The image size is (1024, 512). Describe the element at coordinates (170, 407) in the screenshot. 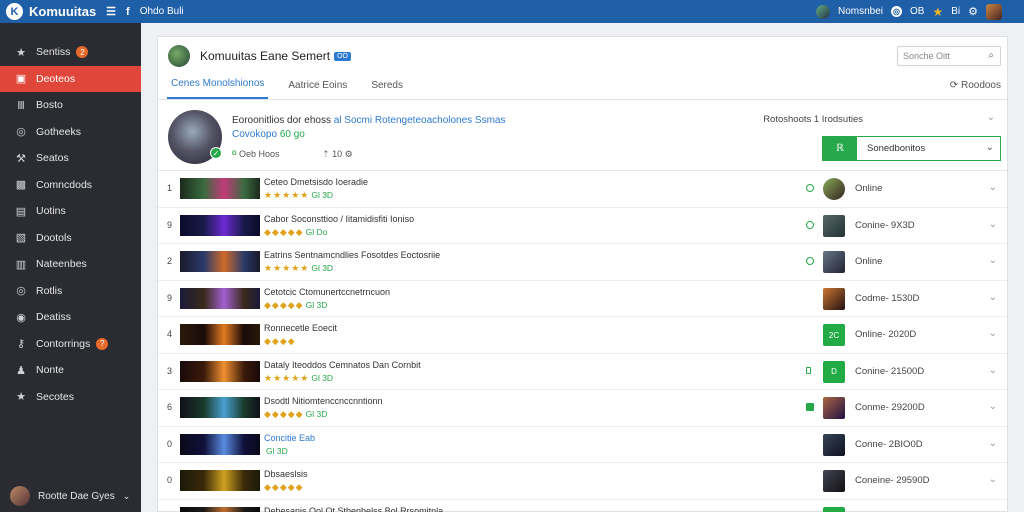

I see `row-rank: 6` at that location.